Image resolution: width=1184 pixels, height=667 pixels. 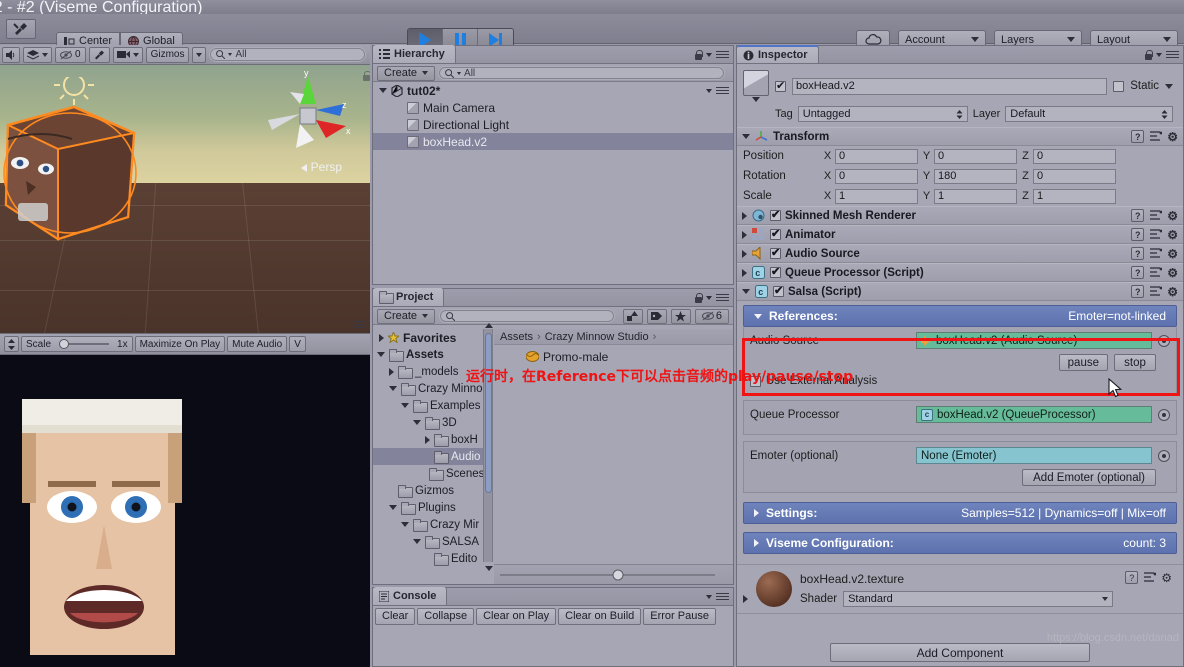 I want to click on console-collapse-button: Collapse, so click(x=446, y=616).